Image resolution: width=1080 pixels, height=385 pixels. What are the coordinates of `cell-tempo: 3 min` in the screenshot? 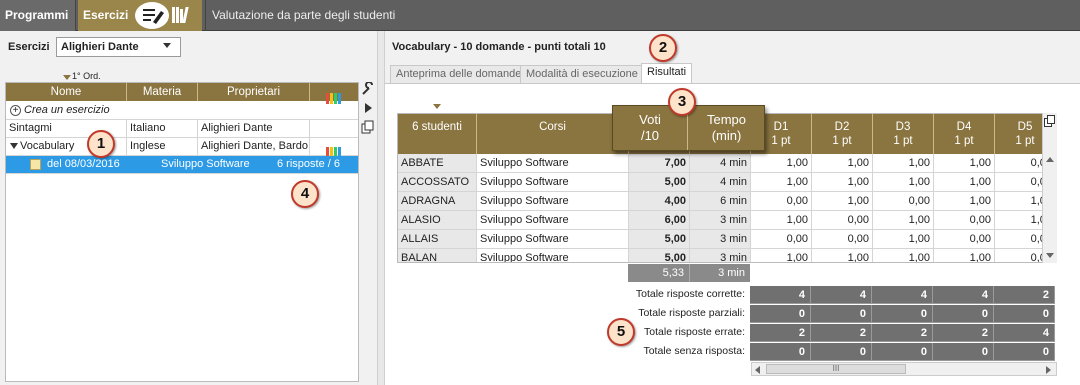 It's located at (720, 220).